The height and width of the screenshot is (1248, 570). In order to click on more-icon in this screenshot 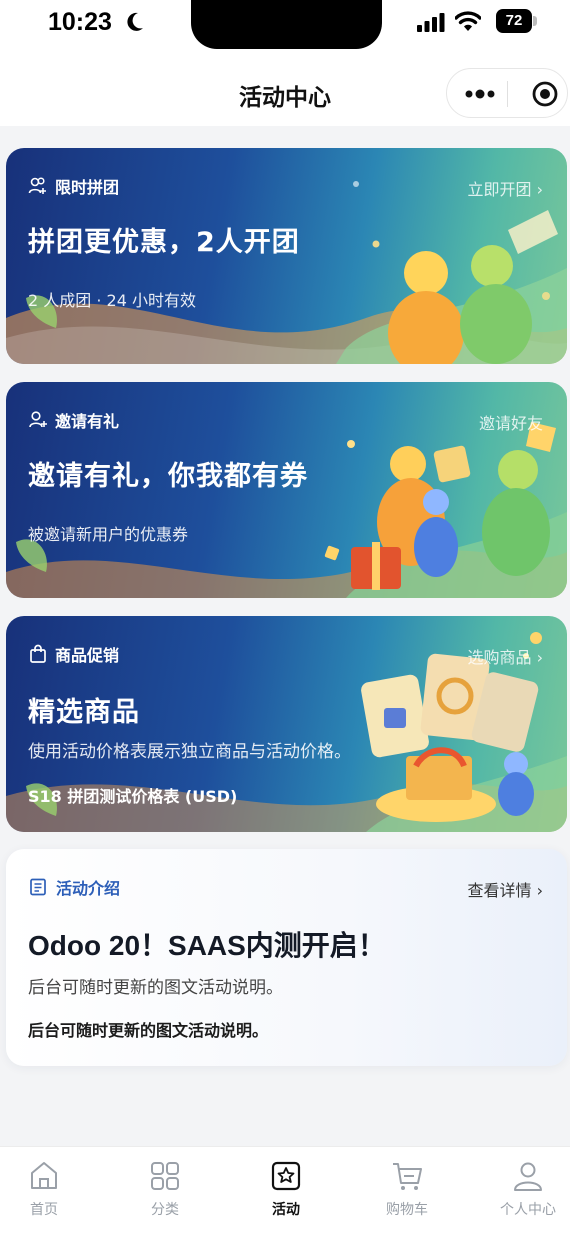, I will do `click(480, 94)`.